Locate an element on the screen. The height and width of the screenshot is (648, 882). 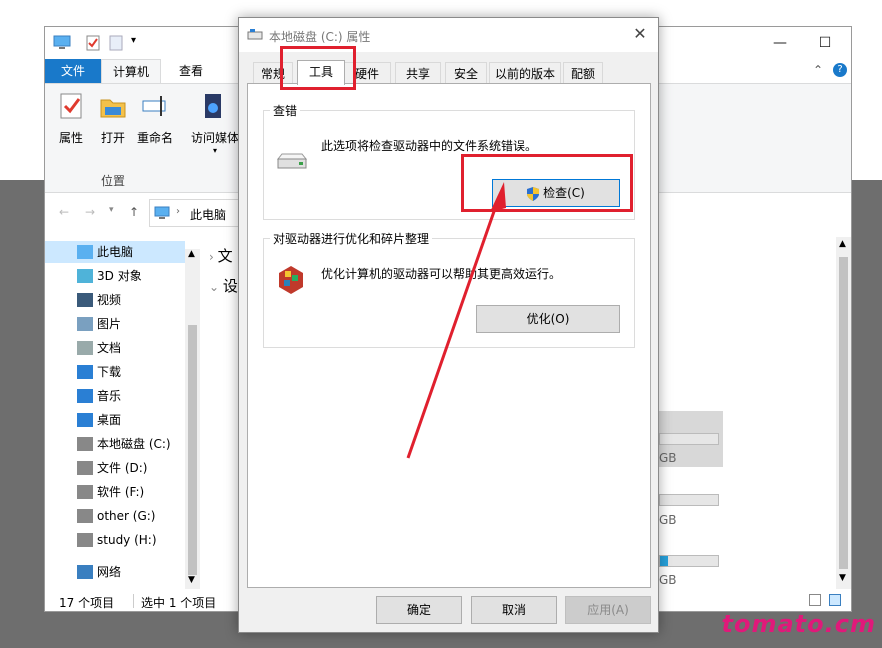
dialog-tabs: 常规 工具 硬件 共享 安全 以前的版本 配额 is located at coordinates (449, 72).